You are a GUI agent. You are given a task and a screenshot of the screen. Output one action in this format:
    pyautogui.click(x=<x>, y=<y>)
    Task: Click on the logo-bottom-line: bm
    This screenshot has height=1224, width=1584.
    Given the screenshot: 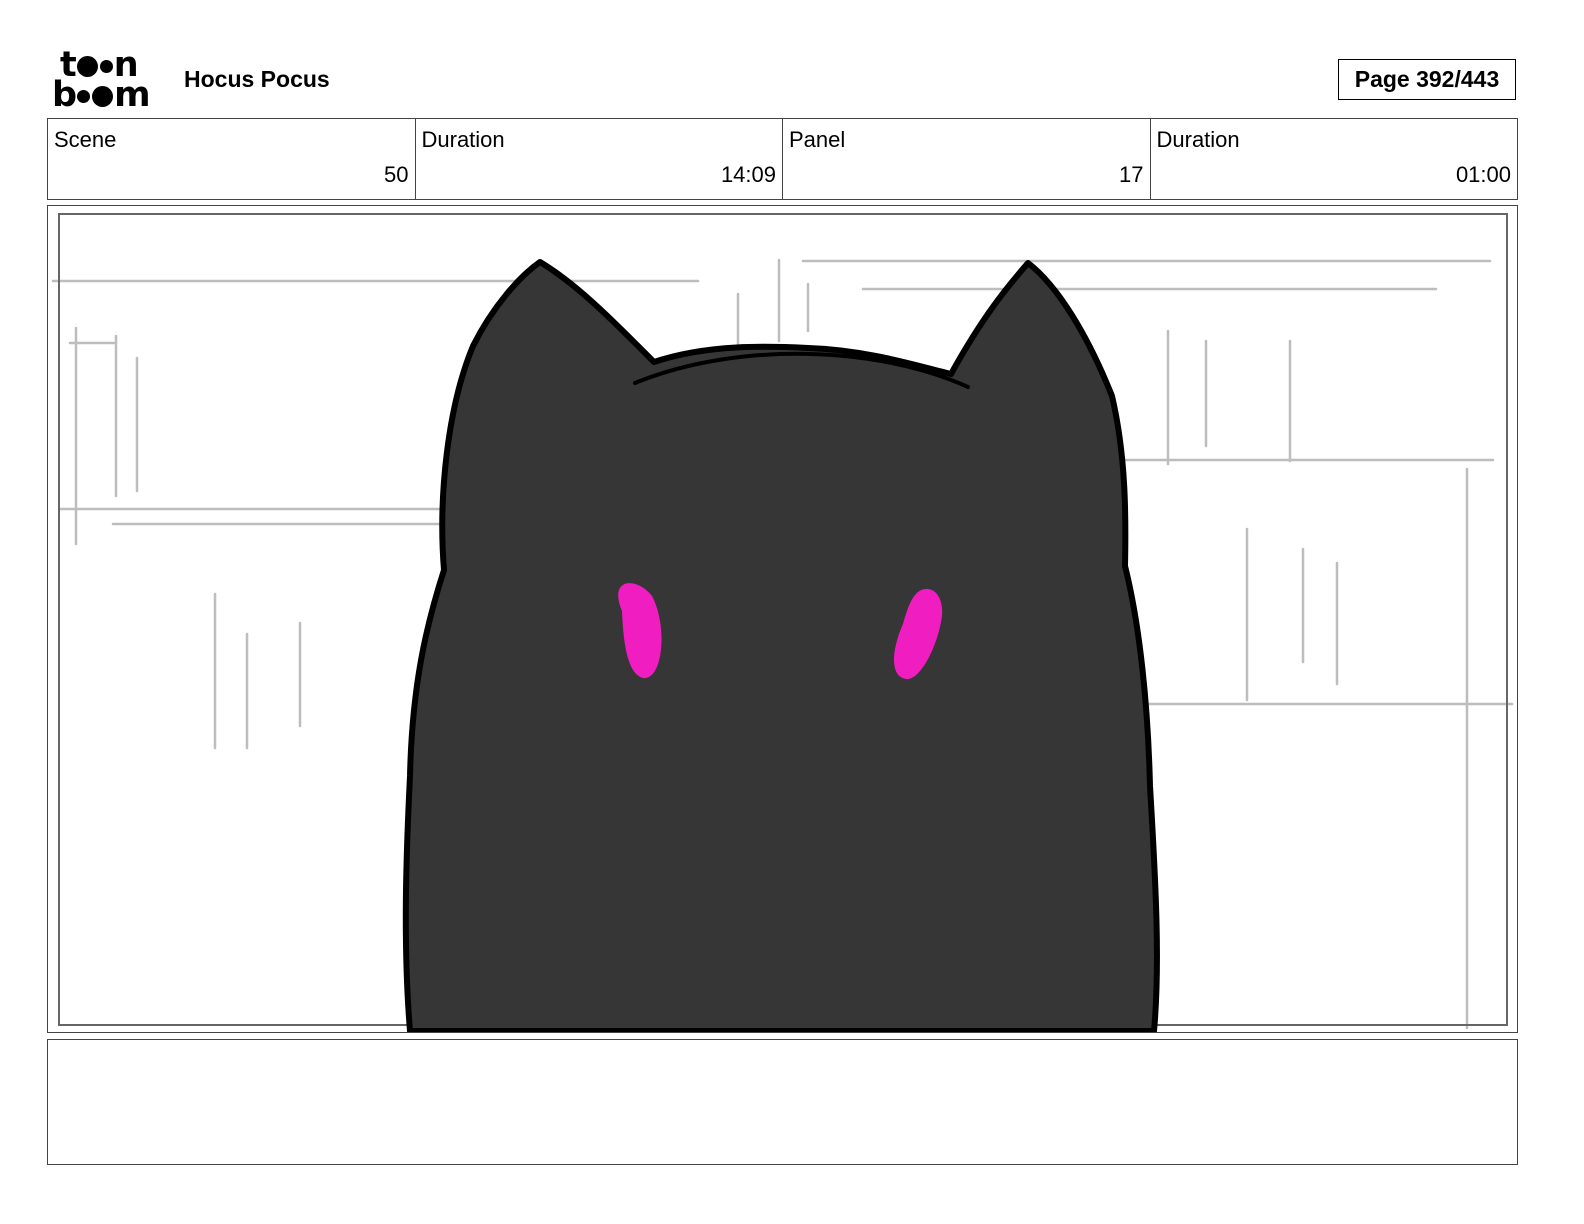 What is the action you would take?
    pyautogui.click(x=101, y=95)
    